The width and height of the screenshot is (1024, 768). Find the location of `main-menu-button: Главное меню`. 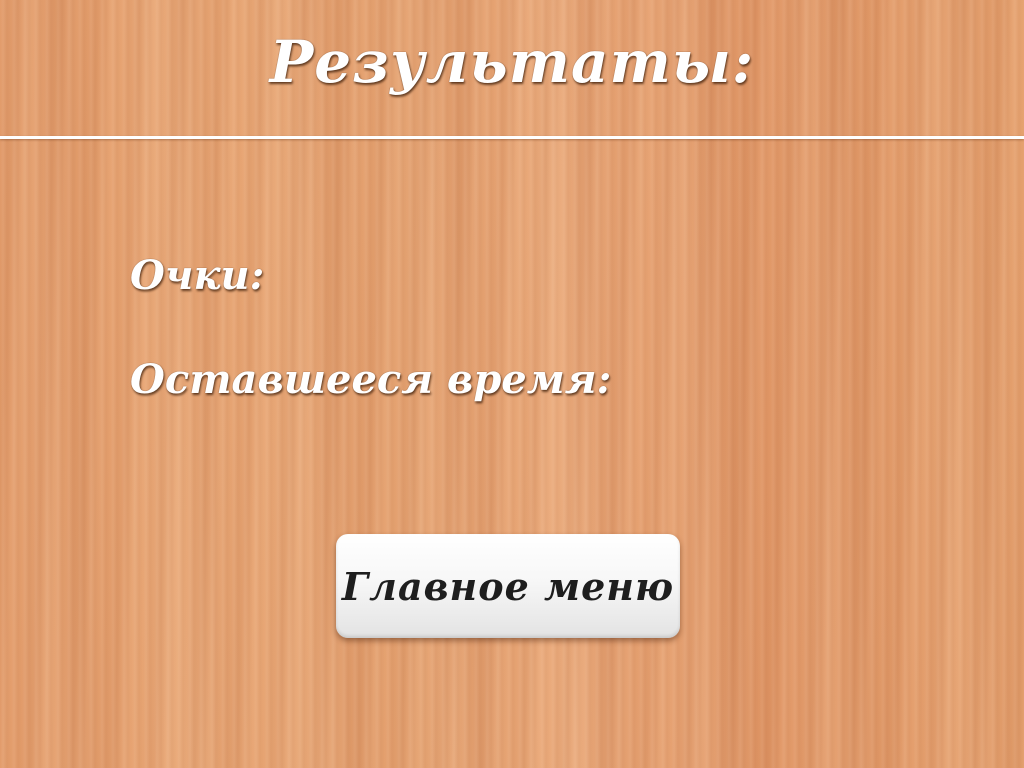

main-menu-button: Главное меню is located at coordinates (508, 586).